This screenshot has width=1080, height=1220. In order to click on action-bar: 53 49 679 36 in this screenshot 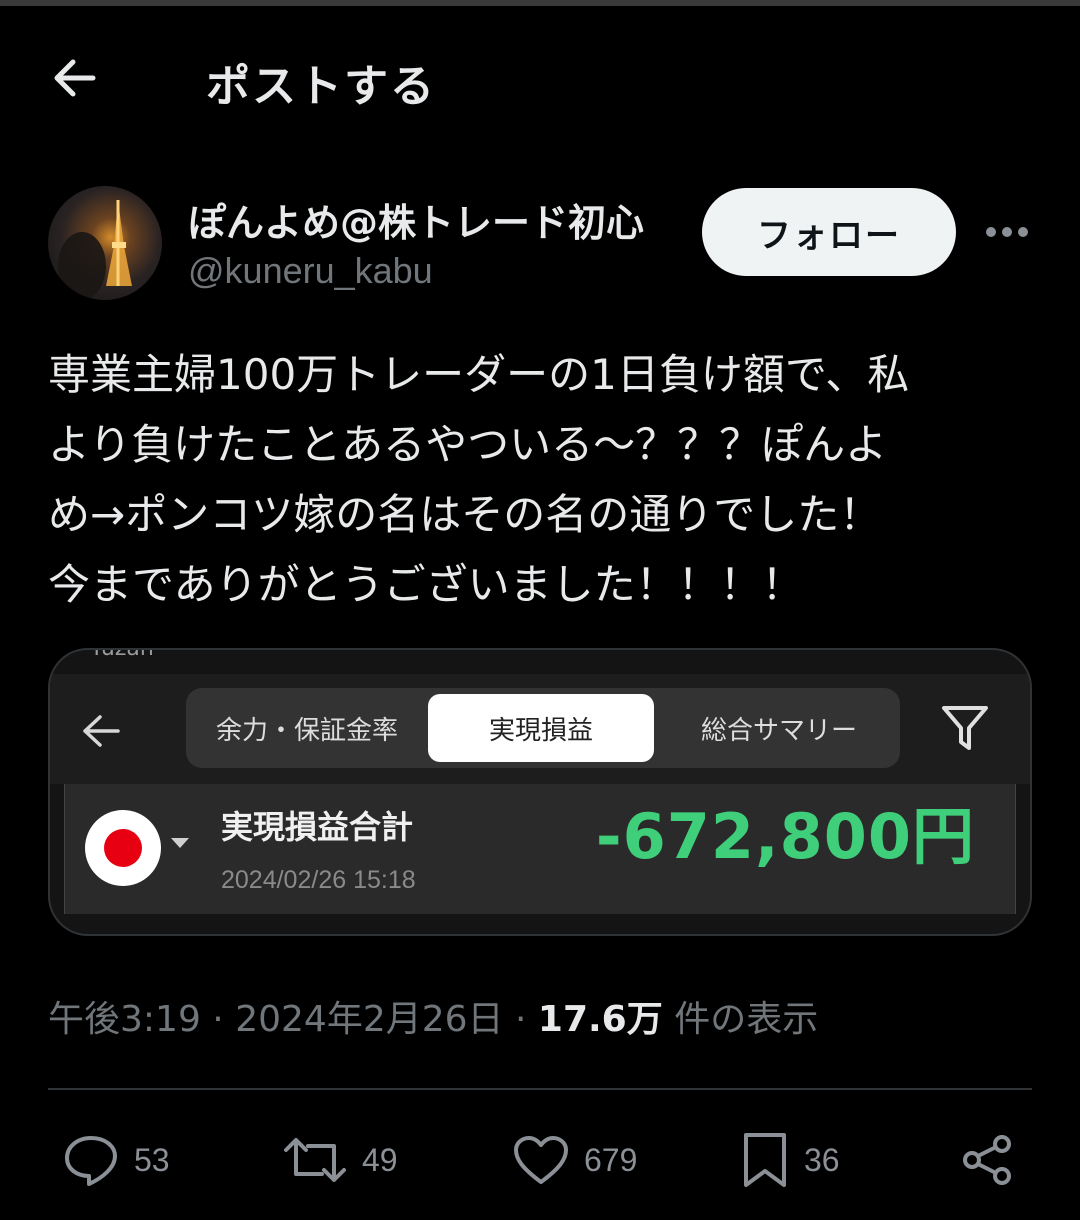, I will do `click(540, 1160)`.